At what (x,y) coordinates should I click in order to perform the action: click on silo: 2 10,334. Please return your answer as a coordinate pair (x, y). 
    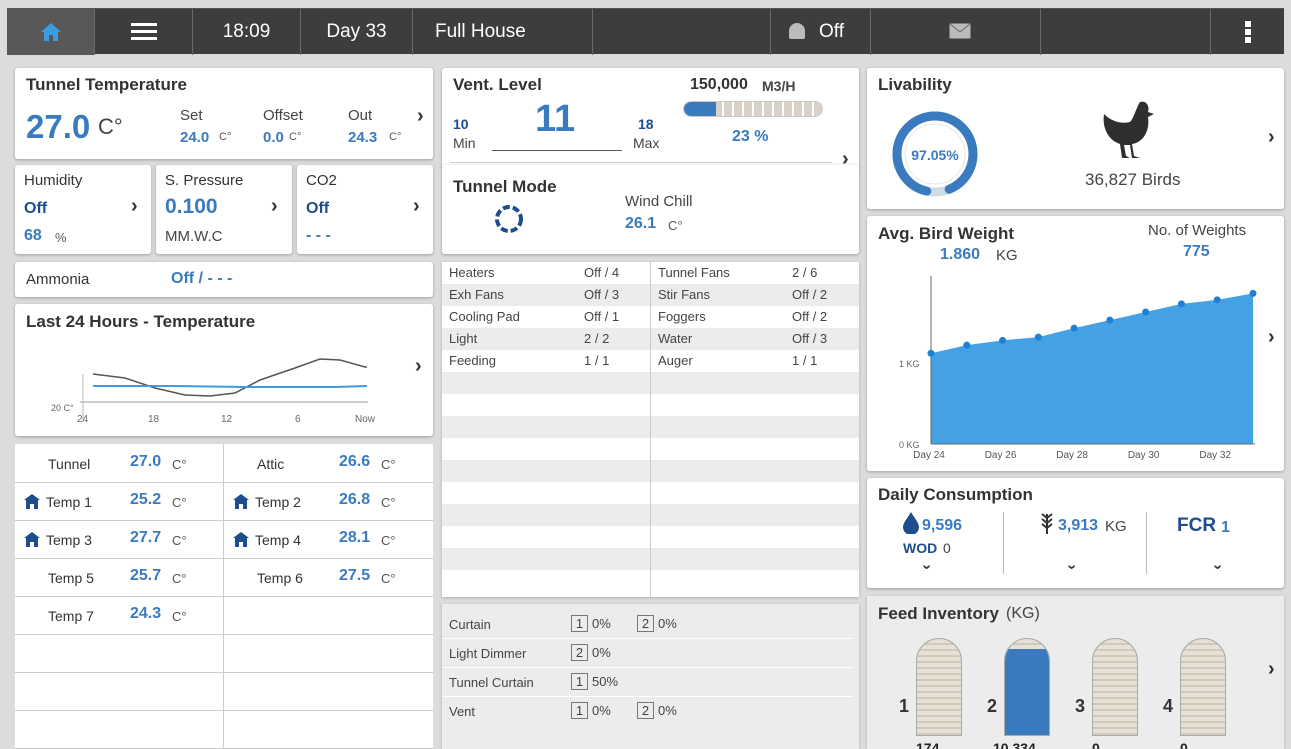
    Looking at the image, I should click on (1031, 693).